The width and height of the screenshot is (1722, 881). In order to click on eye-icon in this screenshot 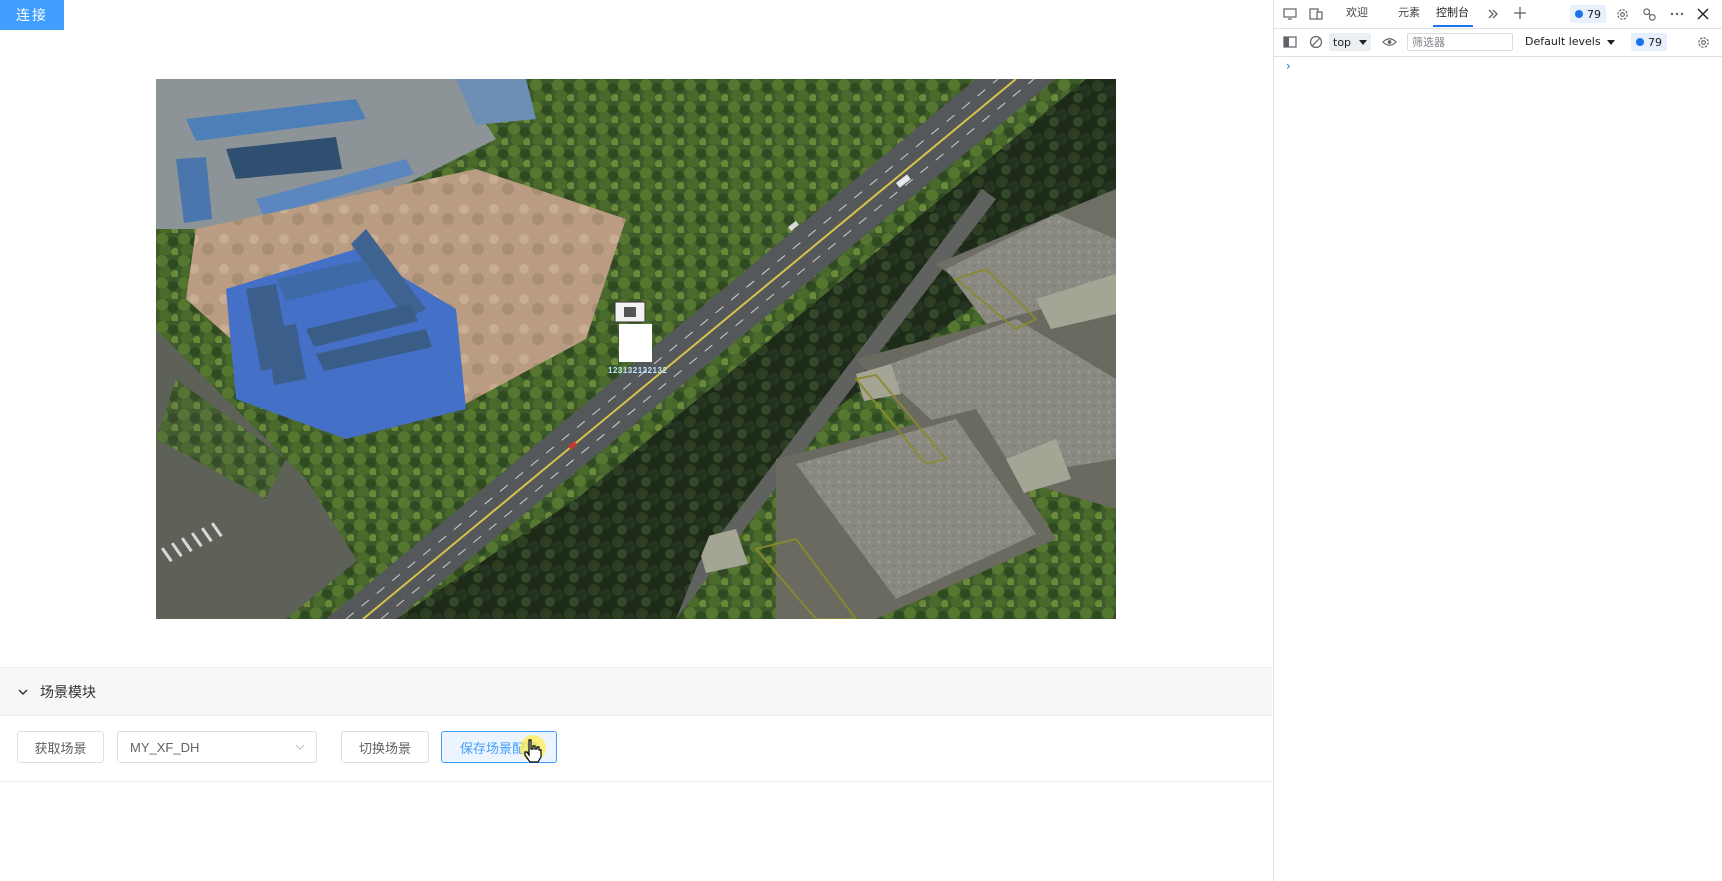, I will do `click(1389, 42)`.